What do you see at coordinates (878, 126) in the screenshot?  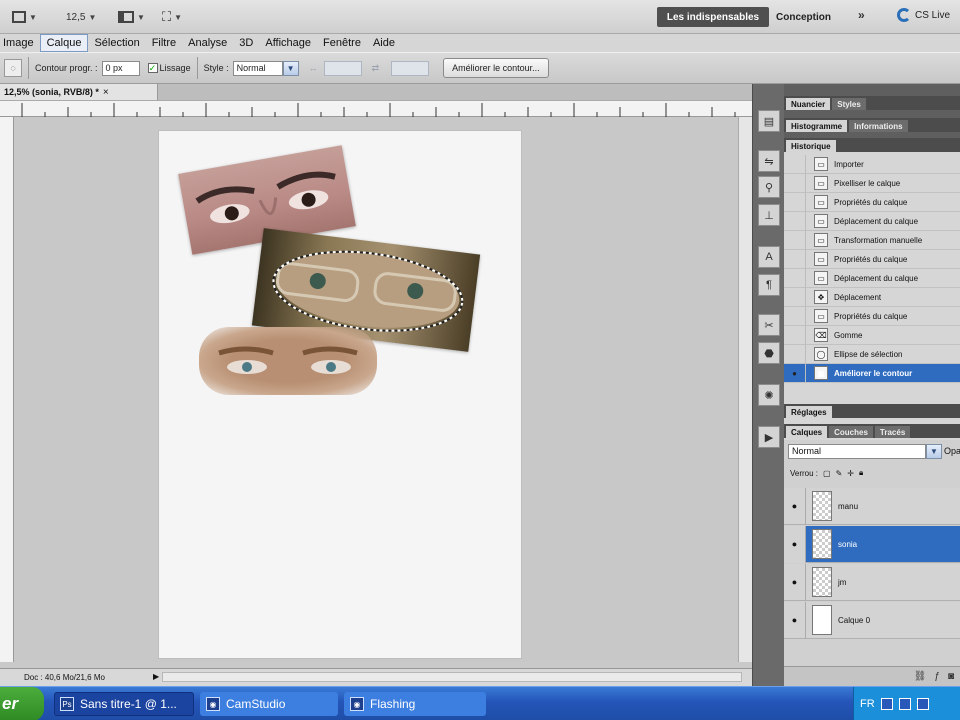 I see `tab-info: Informations` at bounding box center [878, 126].